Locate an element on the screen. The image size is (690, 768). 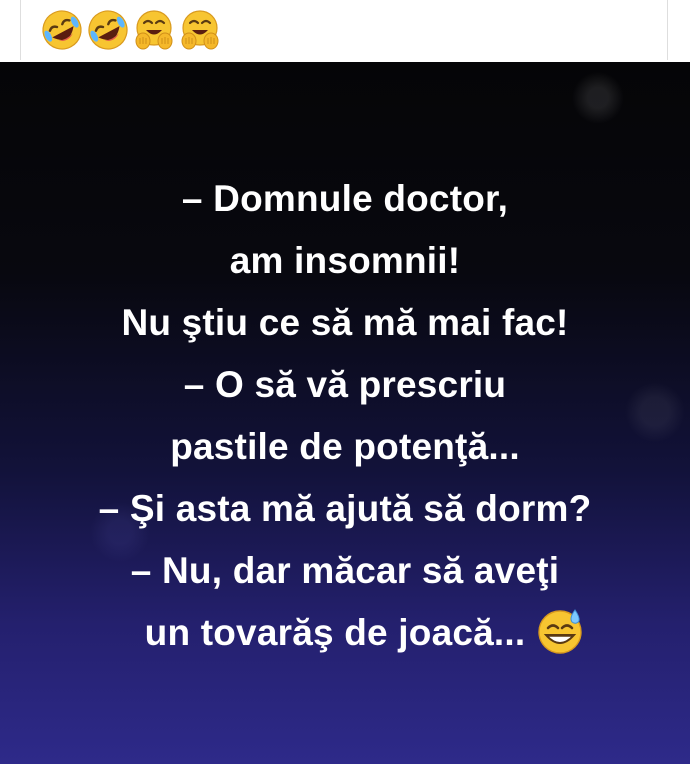
bottom-edge is located at coordinates (345, 765).